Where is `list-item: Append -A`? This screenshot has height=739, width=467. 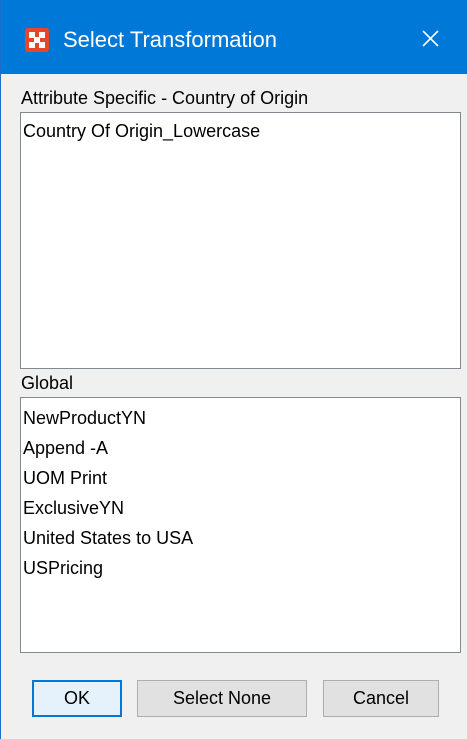
list-item: Append -A is located at coordinates (240, 448).